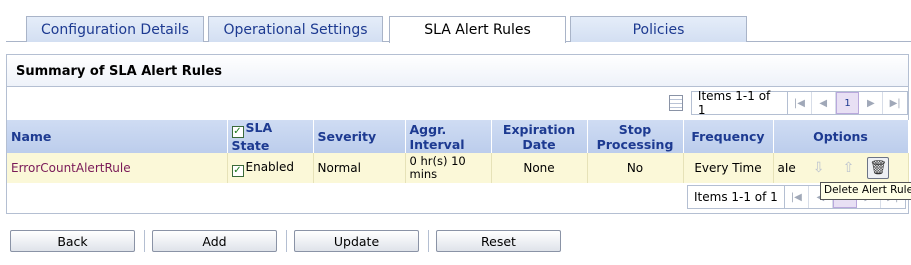  I want to click on next-page-icon: ▶, so click(871, 103).